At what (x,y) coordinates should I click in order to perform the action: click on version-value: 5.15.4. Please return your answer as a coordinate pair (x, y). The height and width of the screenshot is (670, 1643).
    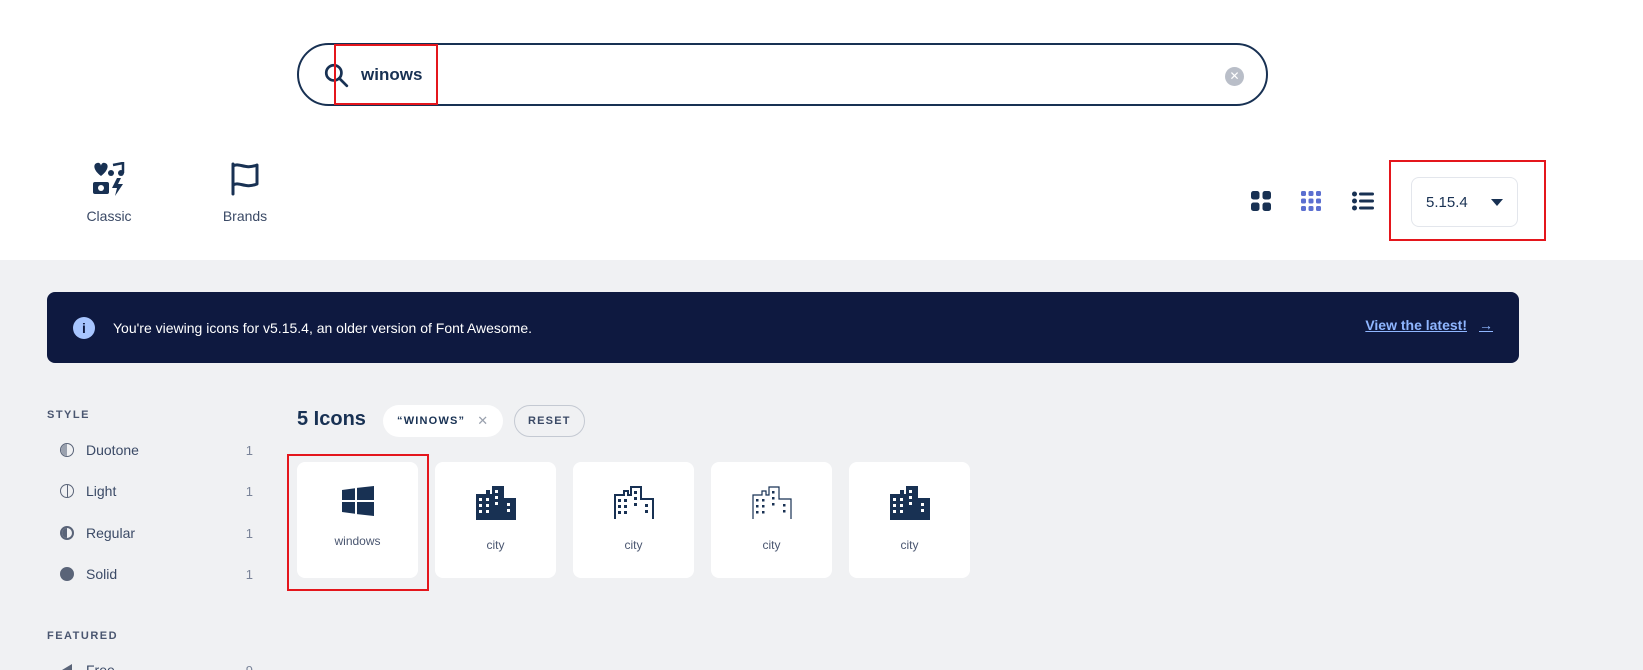
    Looking at the image, I should click on (1447, 202).